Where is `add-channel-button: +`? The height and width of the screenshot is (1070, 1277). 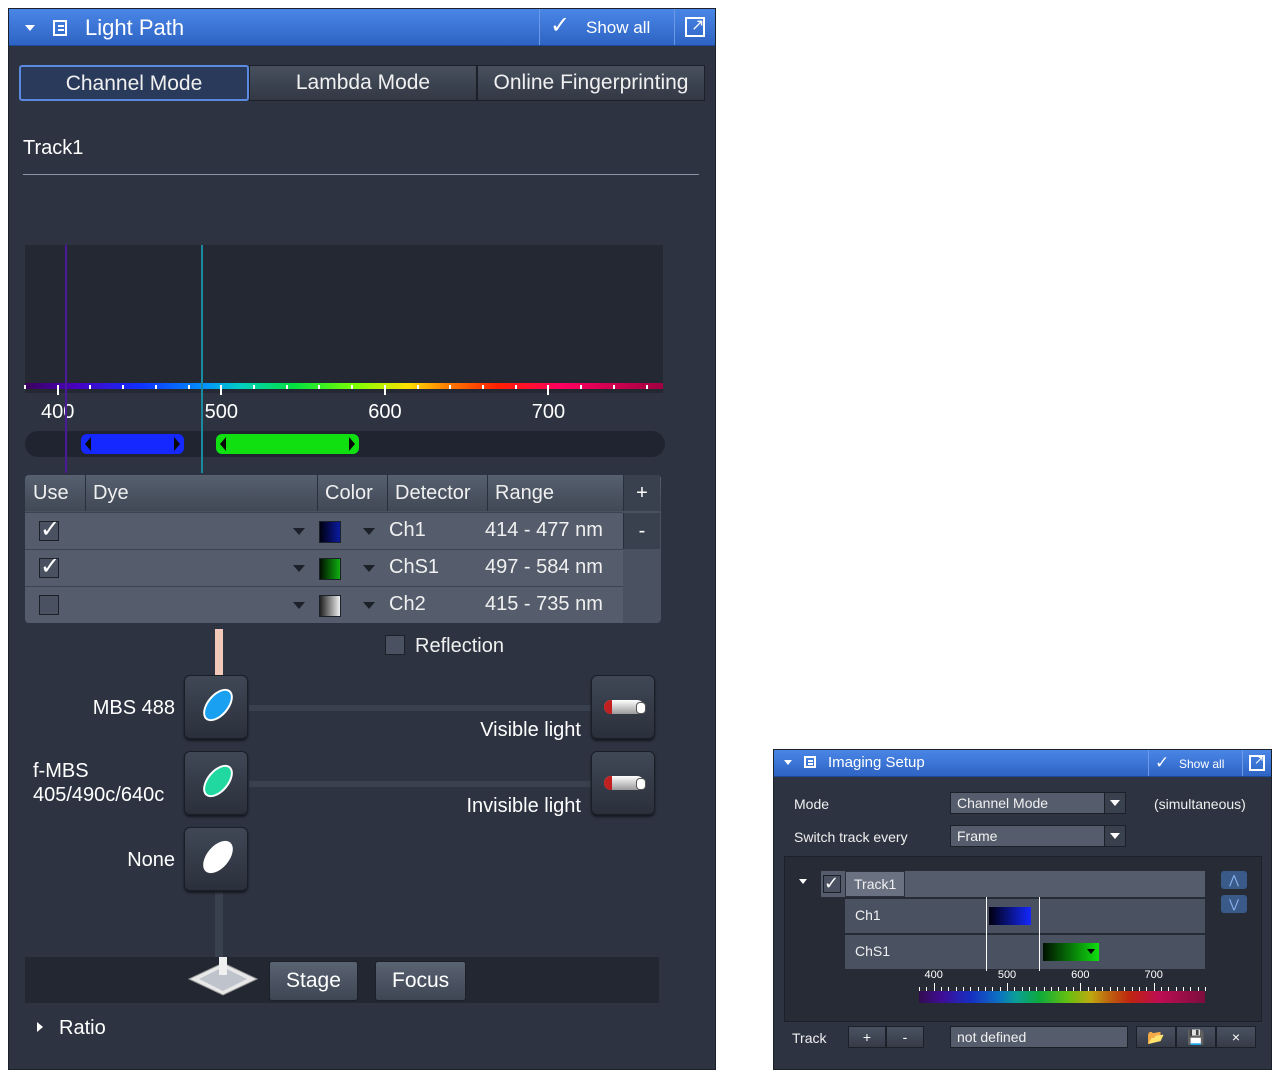 add-channel-button: + is located at coordinates (641, 493).